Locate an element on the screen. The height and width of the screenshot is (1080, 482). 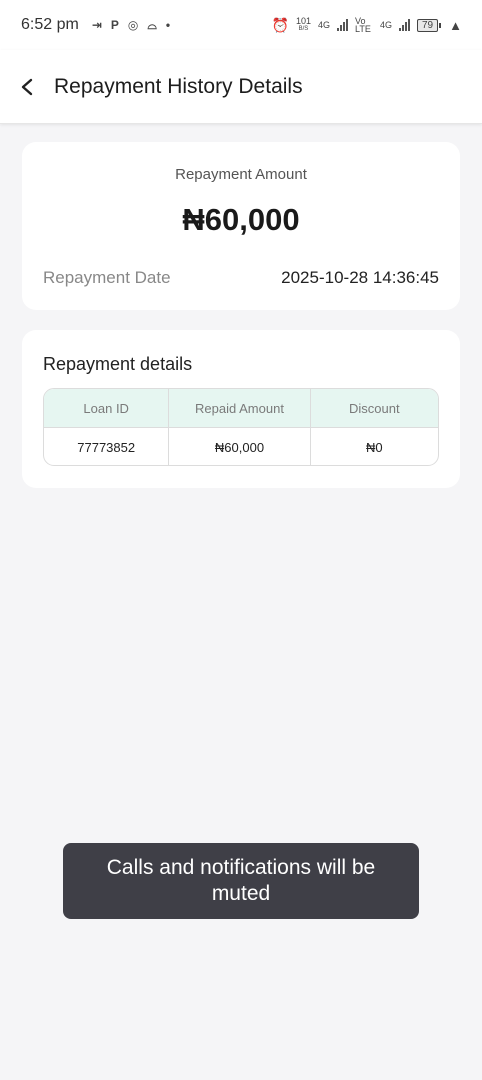
missed-call-icon: ⌓ is located at coordinates (152, 24).